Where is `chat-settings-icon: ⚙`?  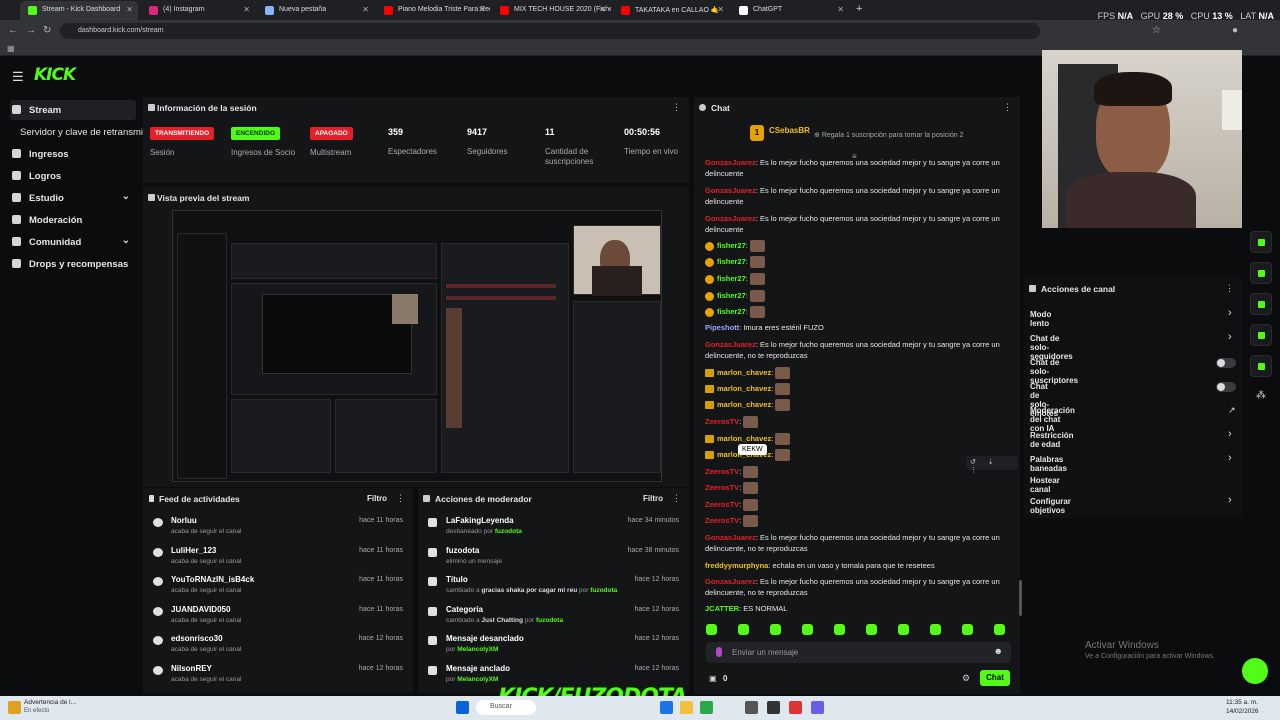
chat-settings-icon: ⚙ is located at coordinates (966, 678).